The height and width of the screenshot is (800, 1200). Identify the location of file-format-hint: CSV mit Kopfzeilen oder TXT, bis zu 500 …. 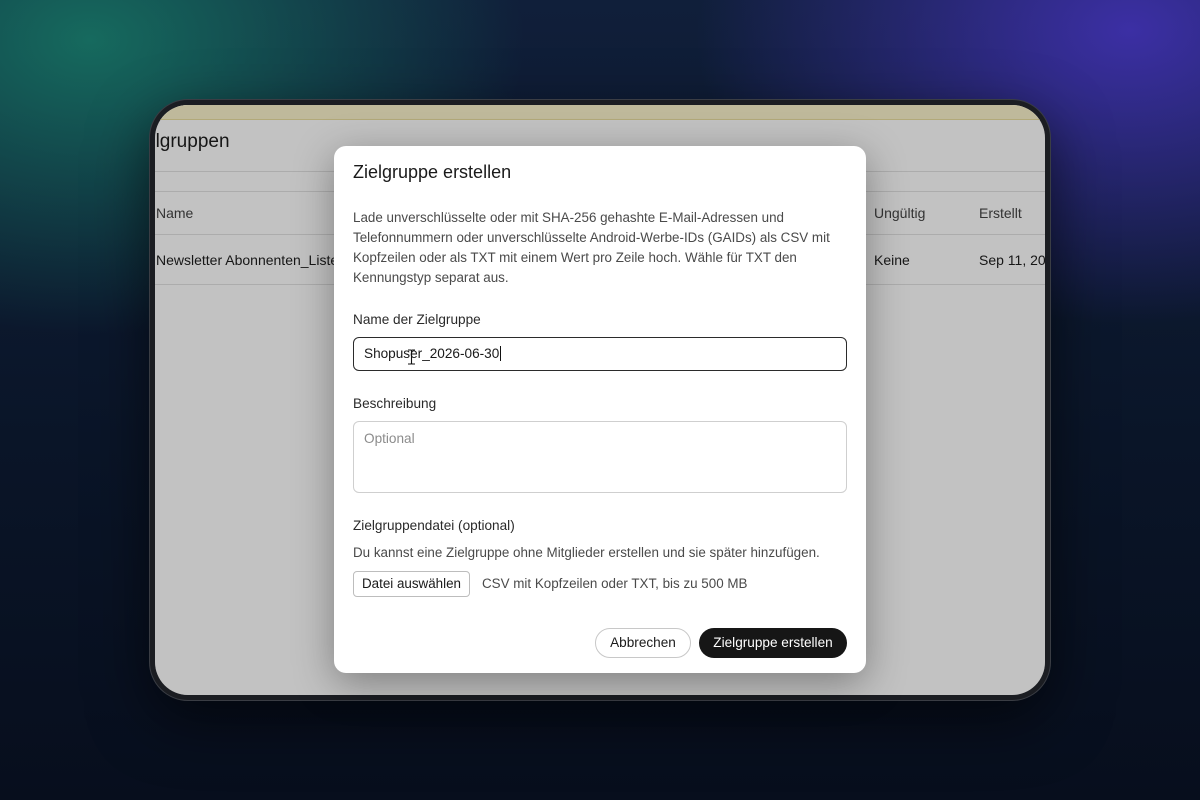
(615, 583).